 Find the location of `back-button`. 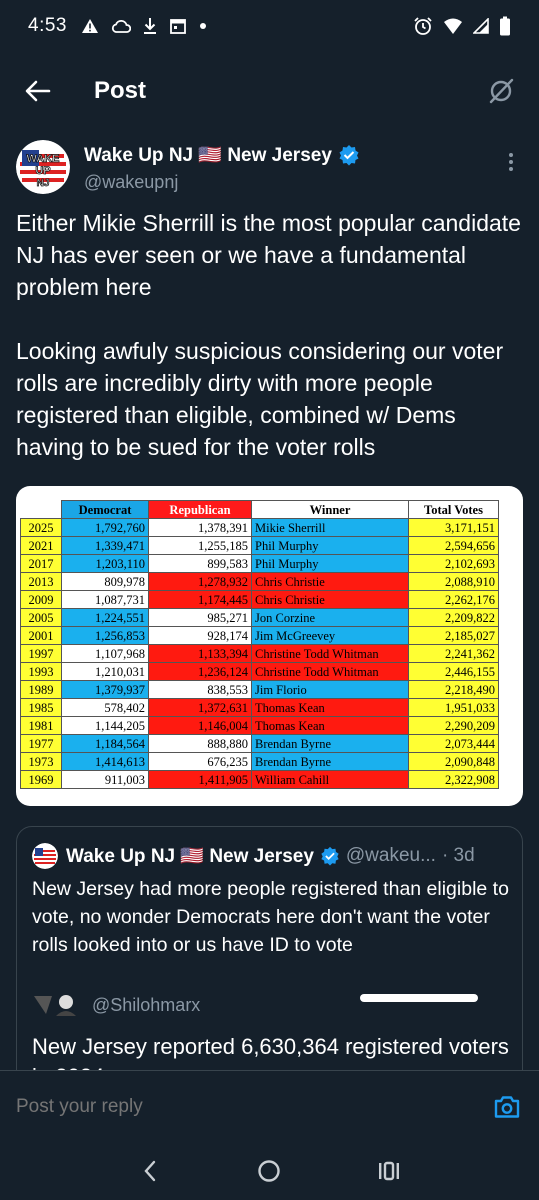

back-button is located at coordinates (38, 91).